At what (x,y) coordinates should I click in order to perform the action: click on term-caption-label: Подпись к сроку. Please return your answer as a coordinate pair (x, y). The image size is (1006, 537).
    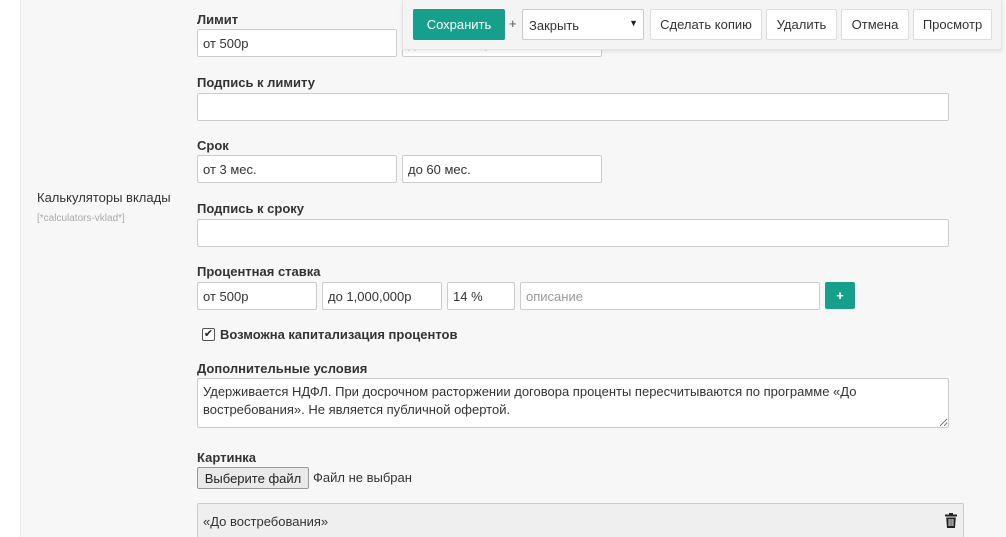
    Looking at the image, I should click on (251, 208).